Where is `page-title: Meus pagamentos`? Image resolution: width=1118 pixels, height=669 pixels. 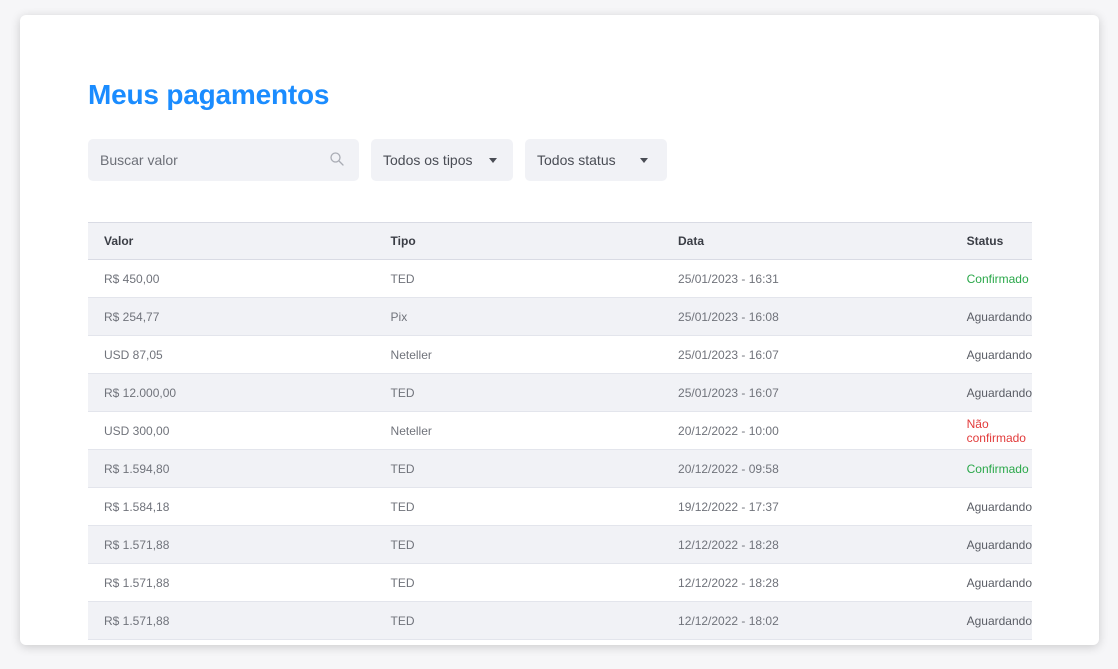 page-title: Meus pagamentos is located at coordinates (209, 94).